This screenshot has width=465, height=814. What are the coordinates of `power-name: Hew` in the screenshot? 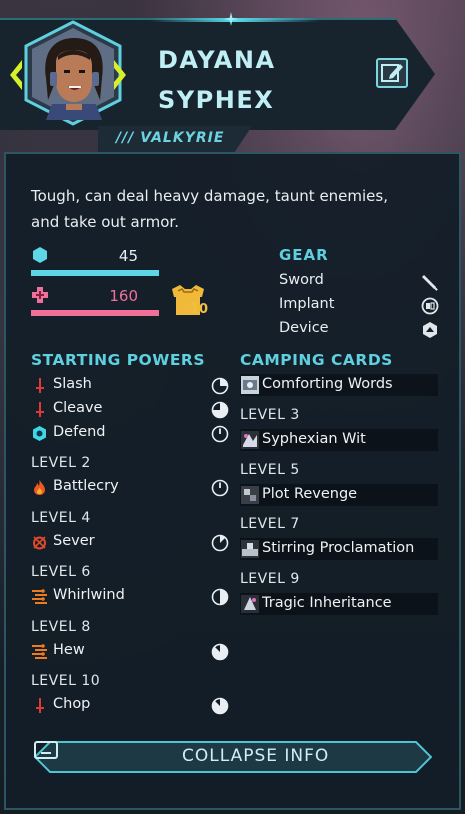 It's located at (69, 650).